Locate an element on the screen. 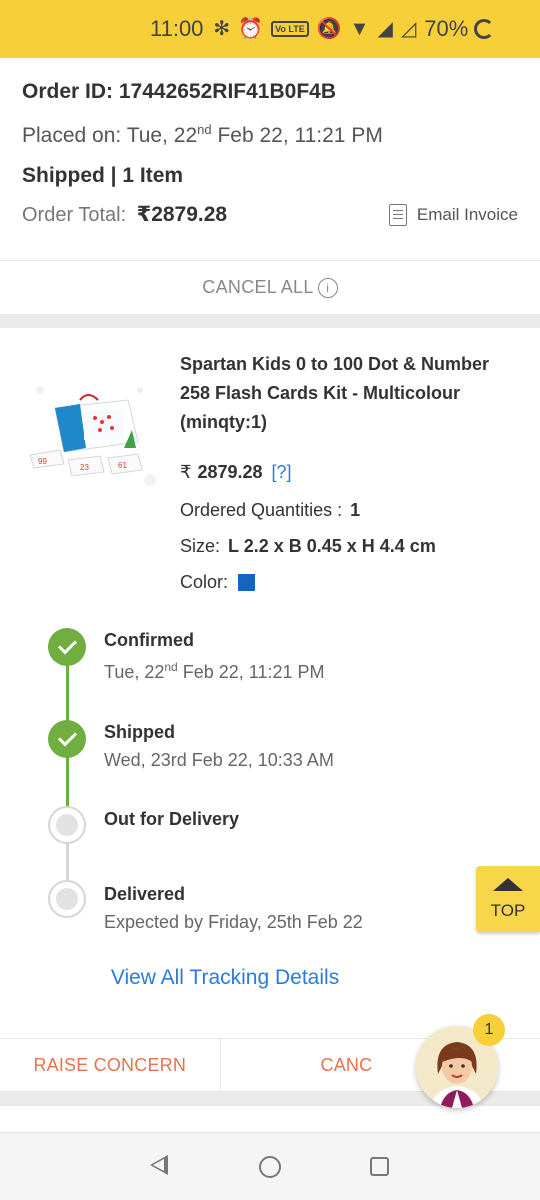 The width and height of the screenshot is (540, 1200). scroll-top-label: TOP is located at coordinates (508, 910).